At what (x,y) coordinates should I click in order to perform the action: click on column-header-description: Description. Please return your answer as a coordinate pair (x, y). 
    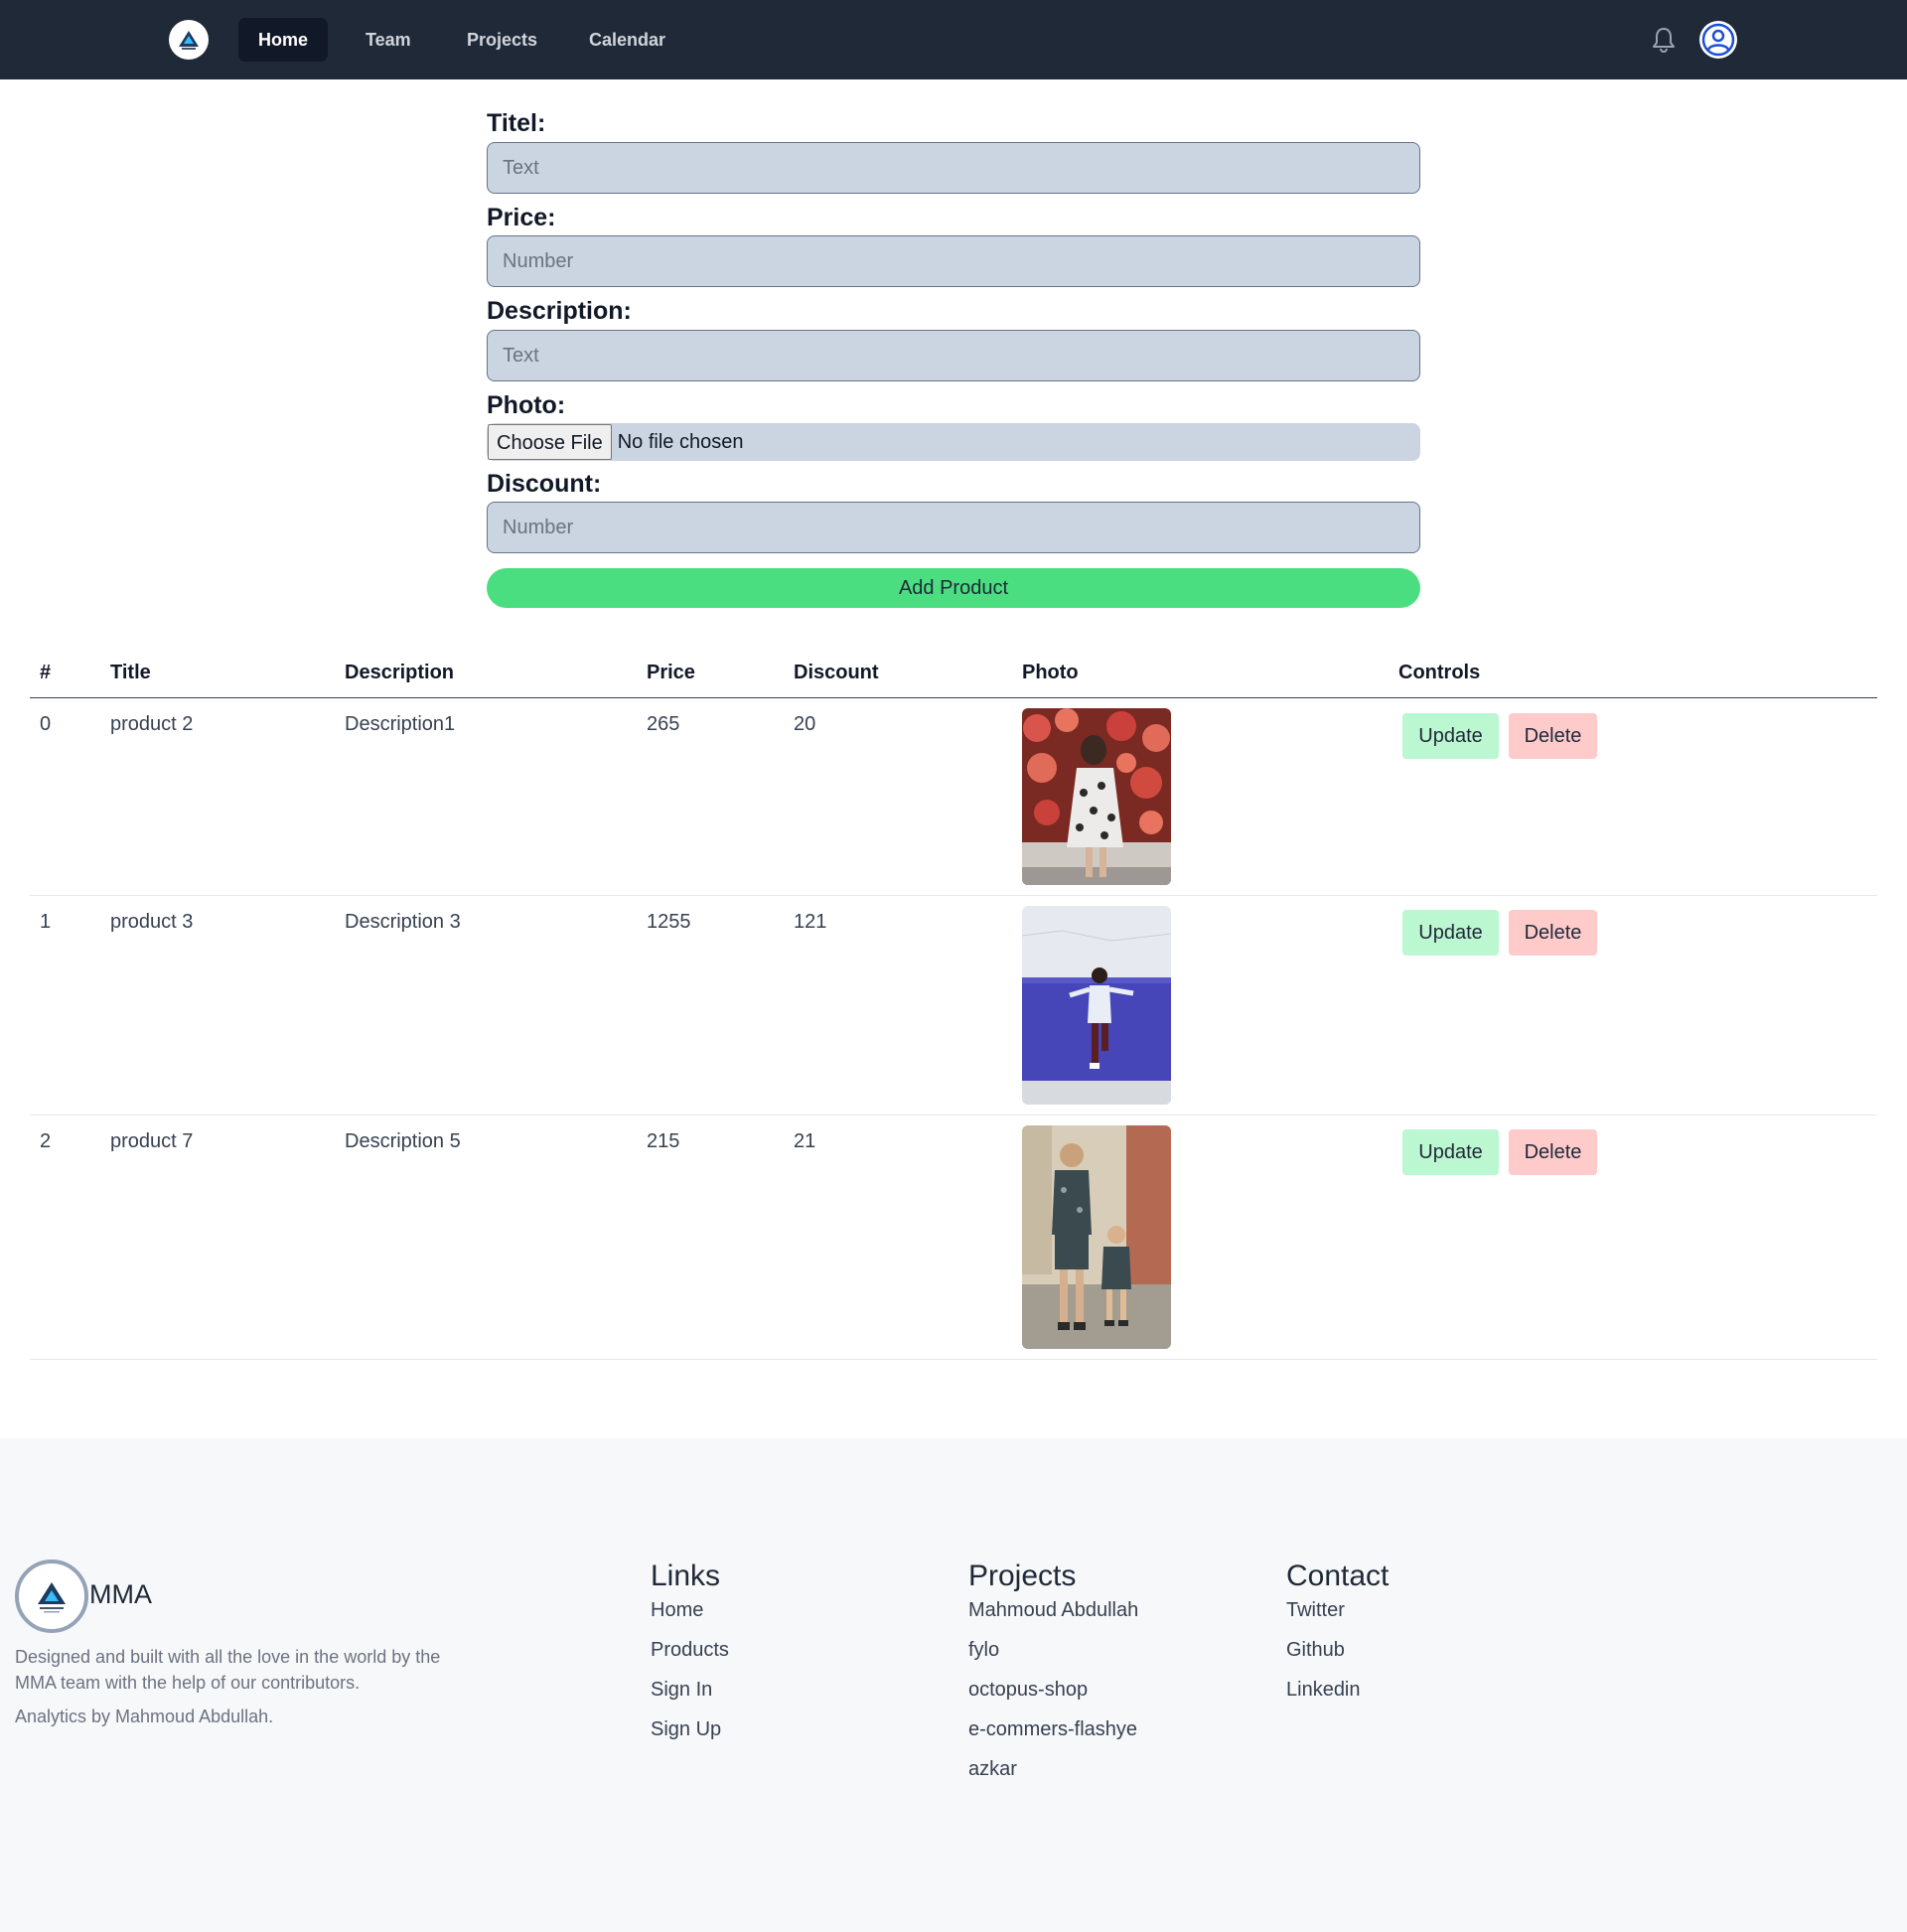
    Looking at the image, I should click on (400, 672).